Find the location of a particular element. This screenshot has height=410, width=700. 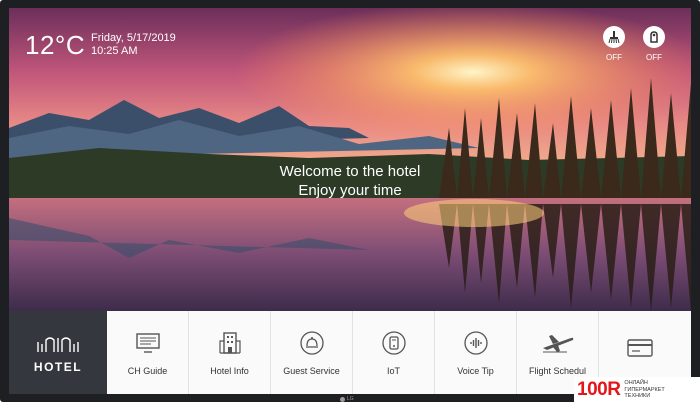

store-watermark: 100R ОНЛАЙН ГИПЕРМАРКЕТ ТЕХНИКИ is located at coordinates (637, 390).